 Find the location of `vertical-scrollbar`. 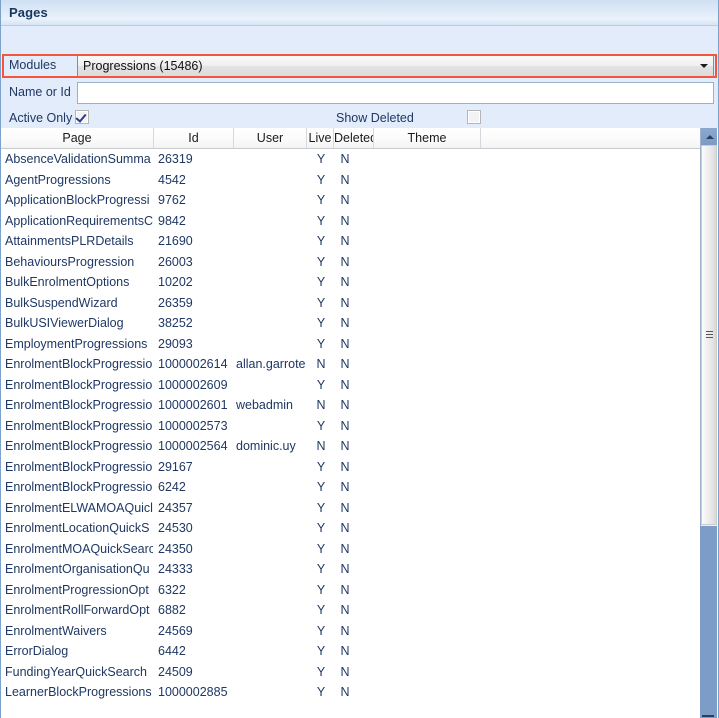

vertical-scrollbar is located at coordinates (708, 423).